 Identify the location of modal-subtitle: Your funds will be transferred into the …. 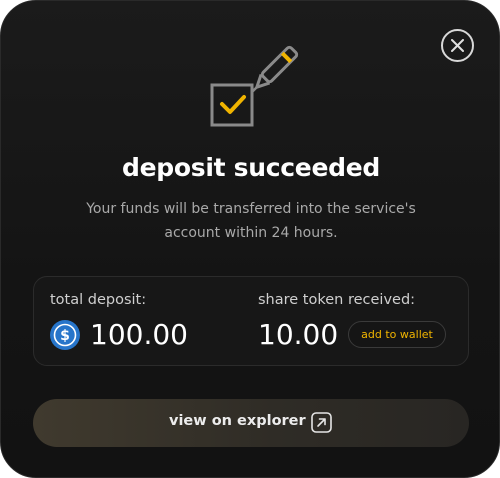
(251, 221).